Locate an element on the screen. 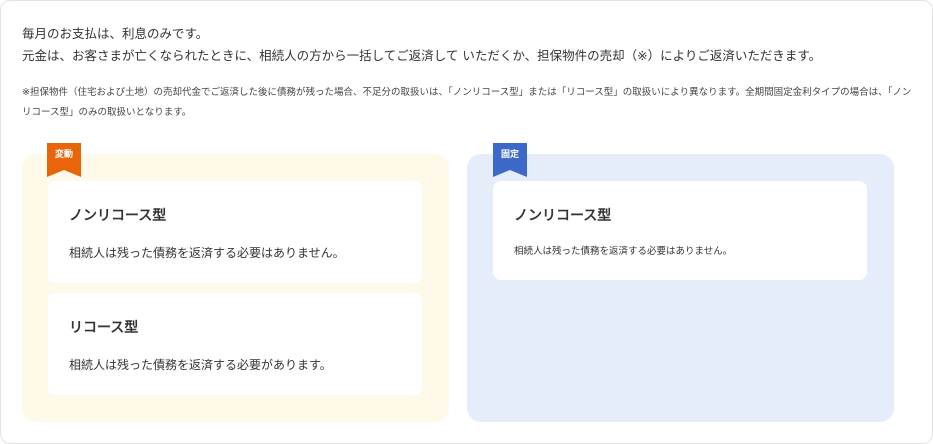 This screenshot has width=933, height=444. variable-nonrecourse-card: ノンリコース型 相続人は残った債務を返済する必要はありません。 is located at coordinates (235, 232).